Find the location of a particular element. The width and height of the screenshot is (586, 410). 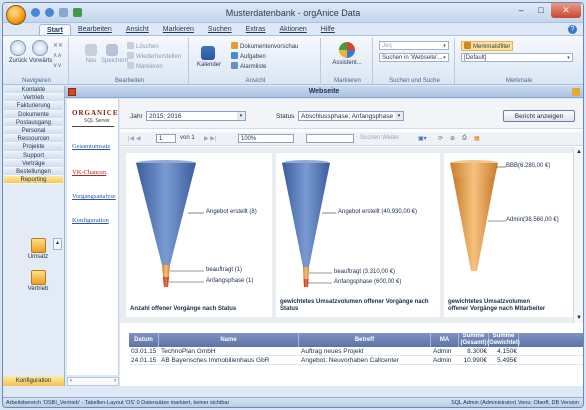

nav-item-vertrieb: Vertrieb is located at coordinates (33, 98).